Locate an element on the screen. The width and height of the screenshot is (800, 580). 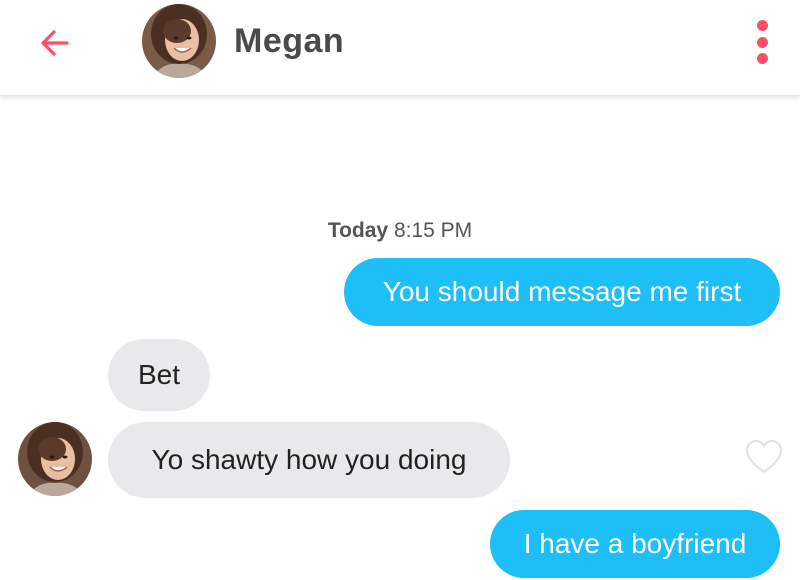
message-text: Bet is located at coordinates (159, 374).